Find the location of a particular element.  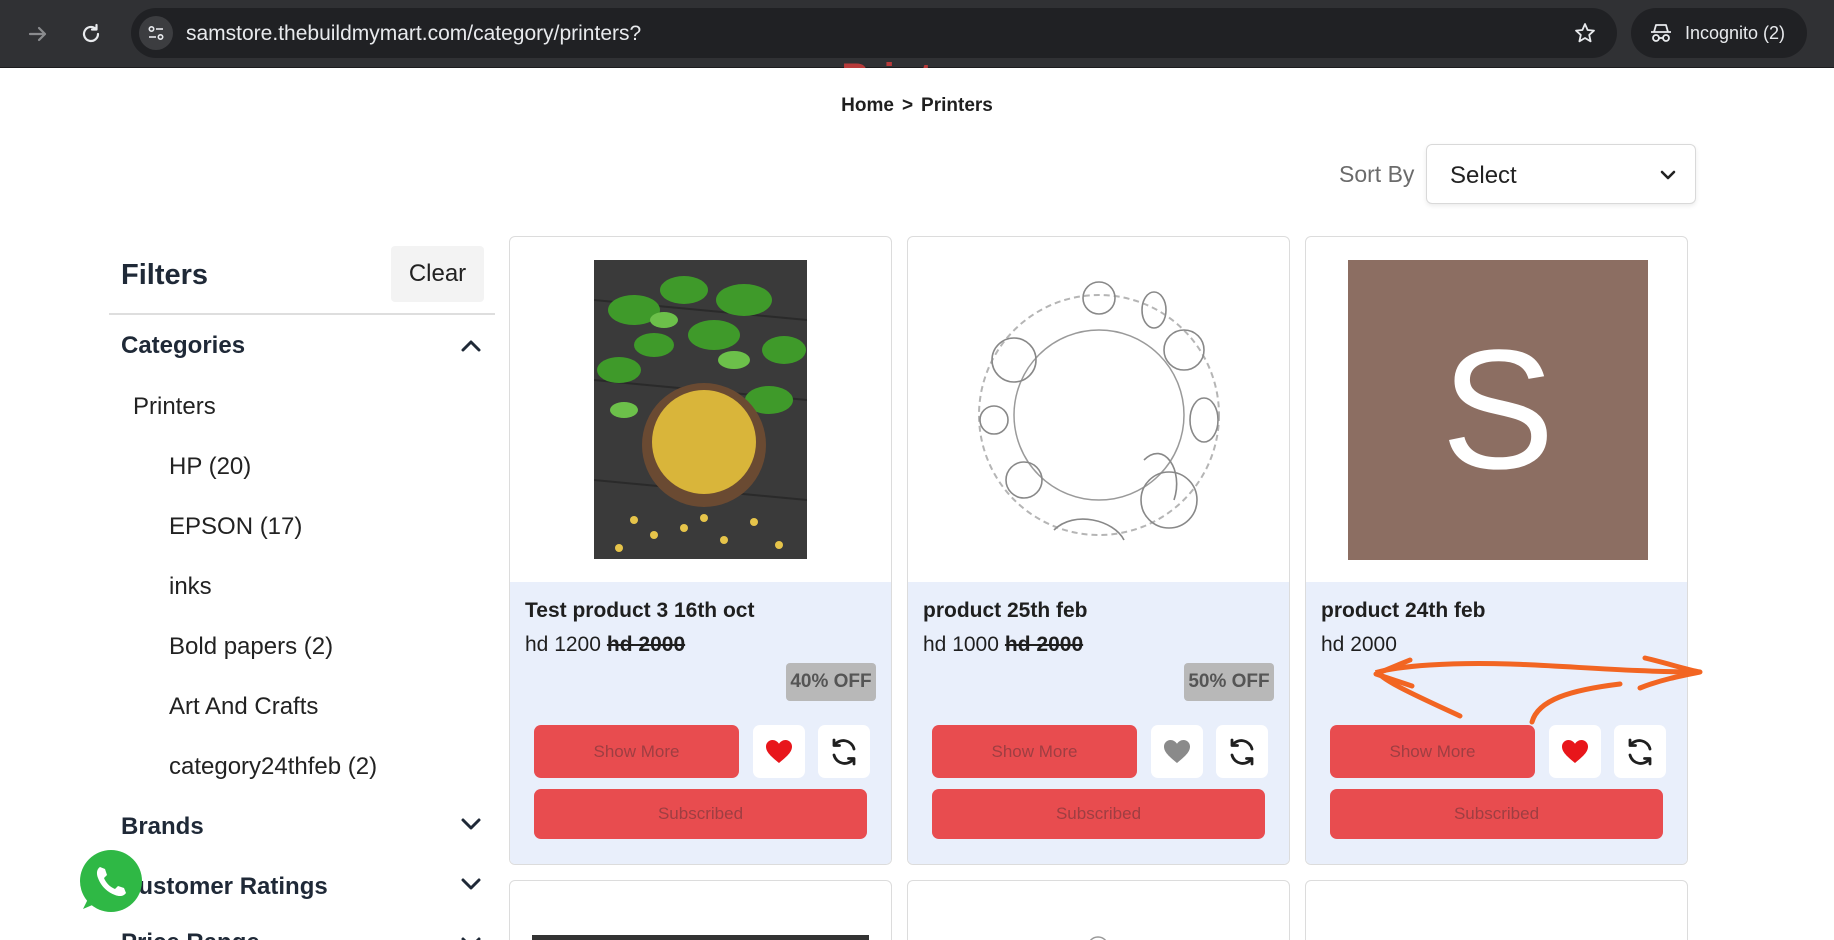

ratings-section-header: Customer Ratings is located at coordinates (224, 887).